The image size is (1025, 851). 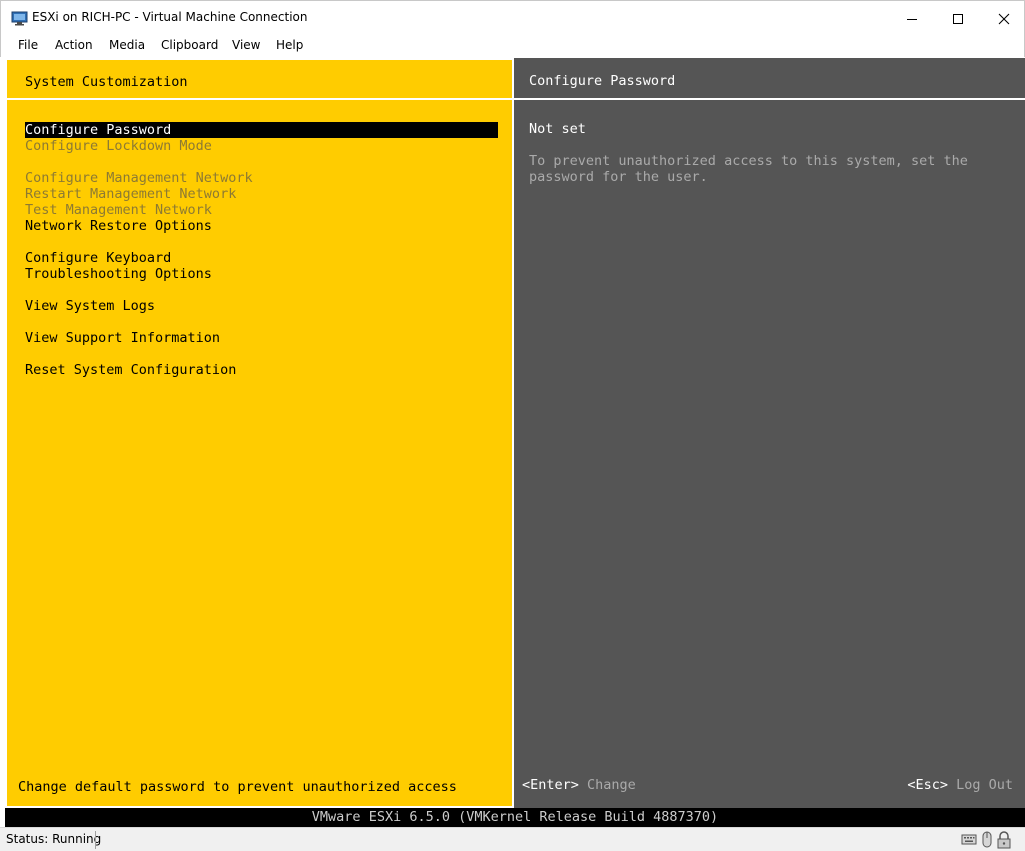 I want to click on menu-clipboard: Clipboard, so click(x=189, y=45).